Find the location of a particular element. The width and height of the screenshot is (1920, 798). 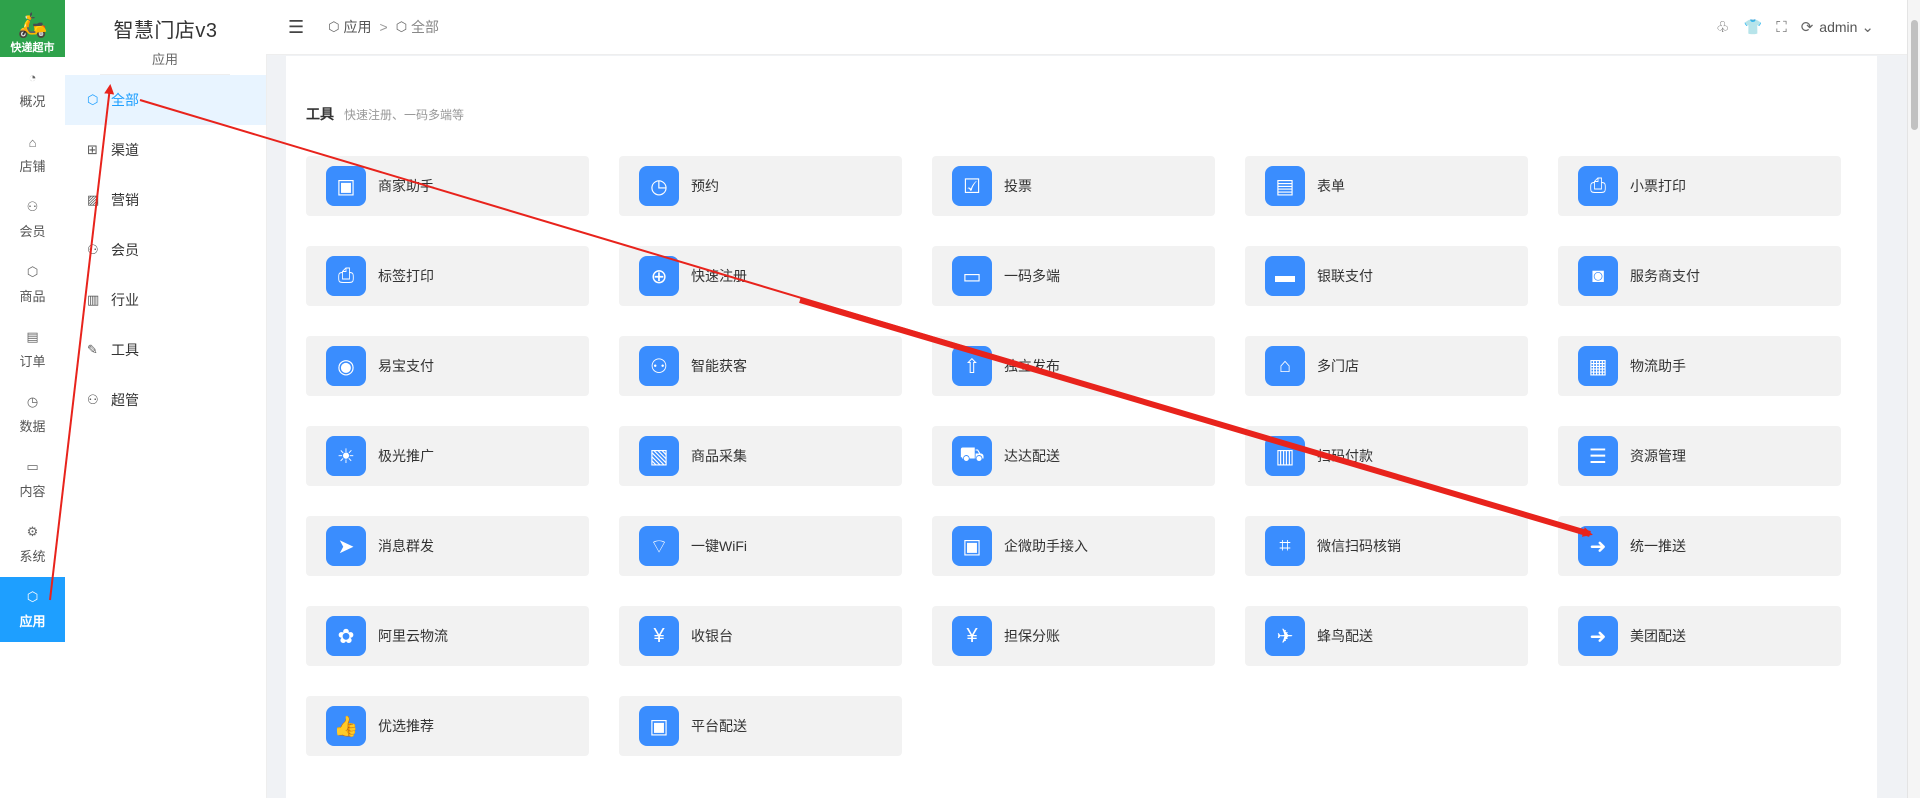

app-card: ▣ 平台配送 is located at coordinates (760, 726).